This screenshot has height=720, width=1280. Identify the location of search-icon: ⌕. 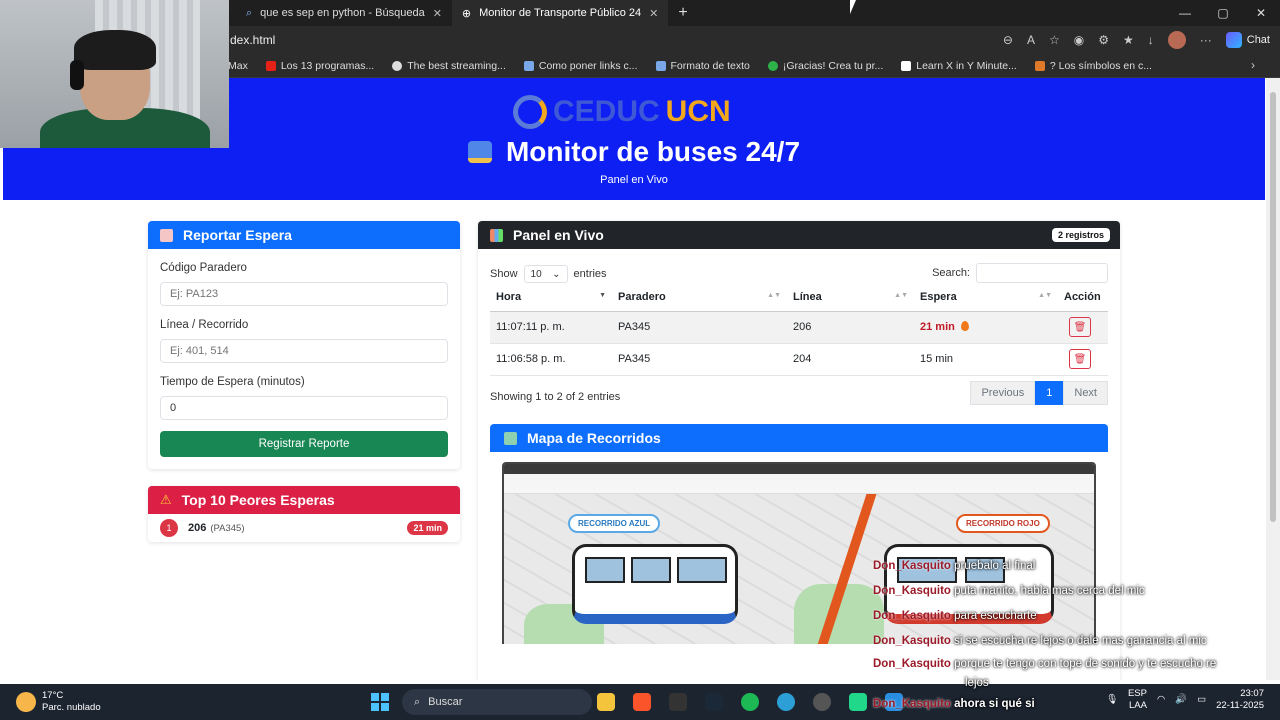
(249, 12).